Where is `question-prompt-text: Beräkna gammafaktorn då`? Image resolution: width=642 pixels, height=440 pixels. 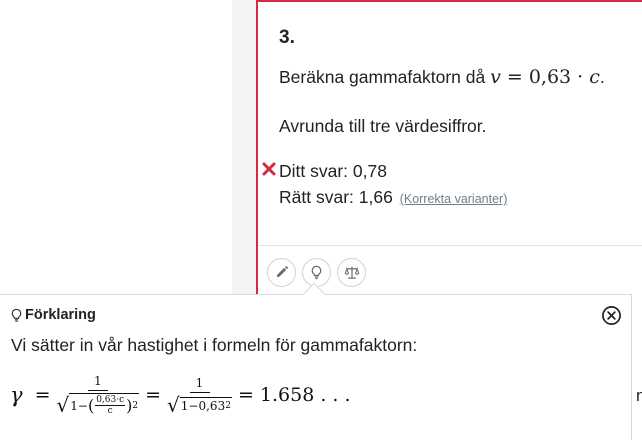 question-prompt-text: Beräkna gammafaktorn då is located at coordinates (385, 77).